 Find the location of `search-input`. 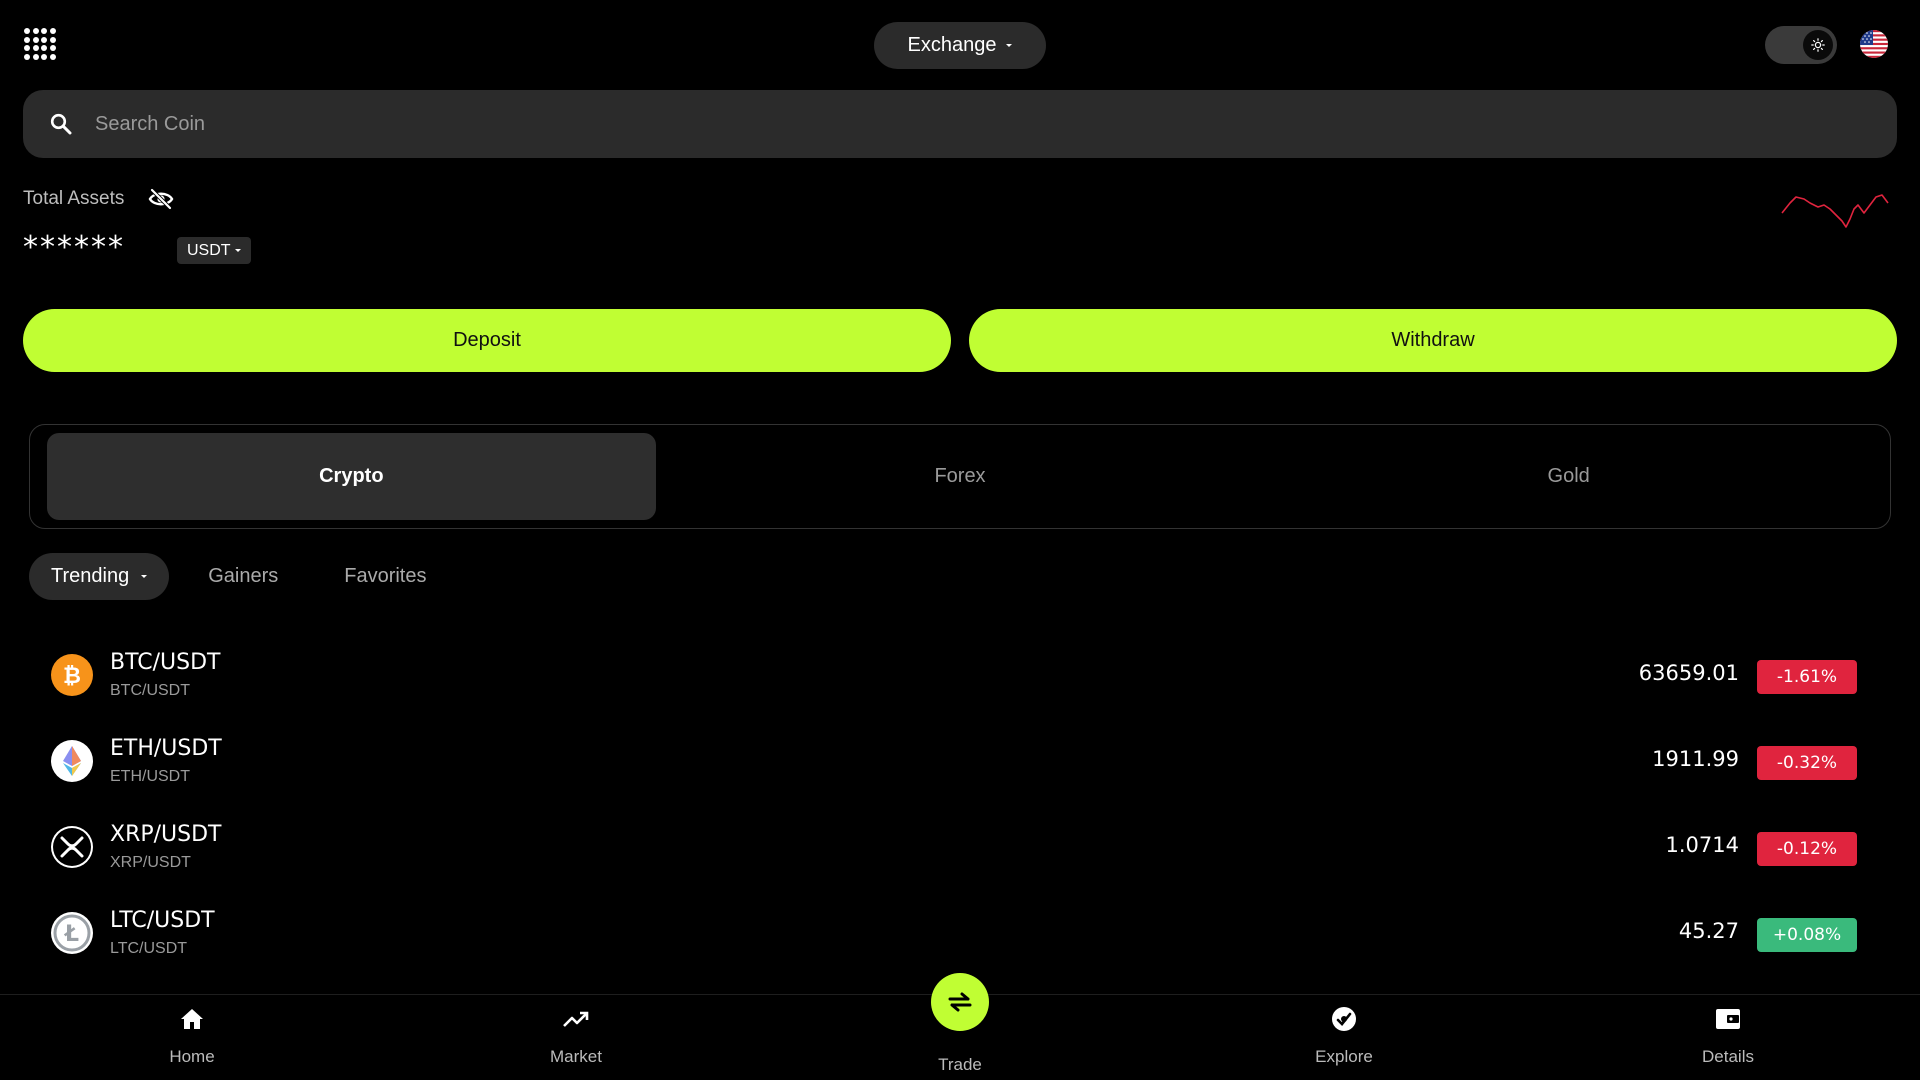

search-input is located at coordinates (945, 124).